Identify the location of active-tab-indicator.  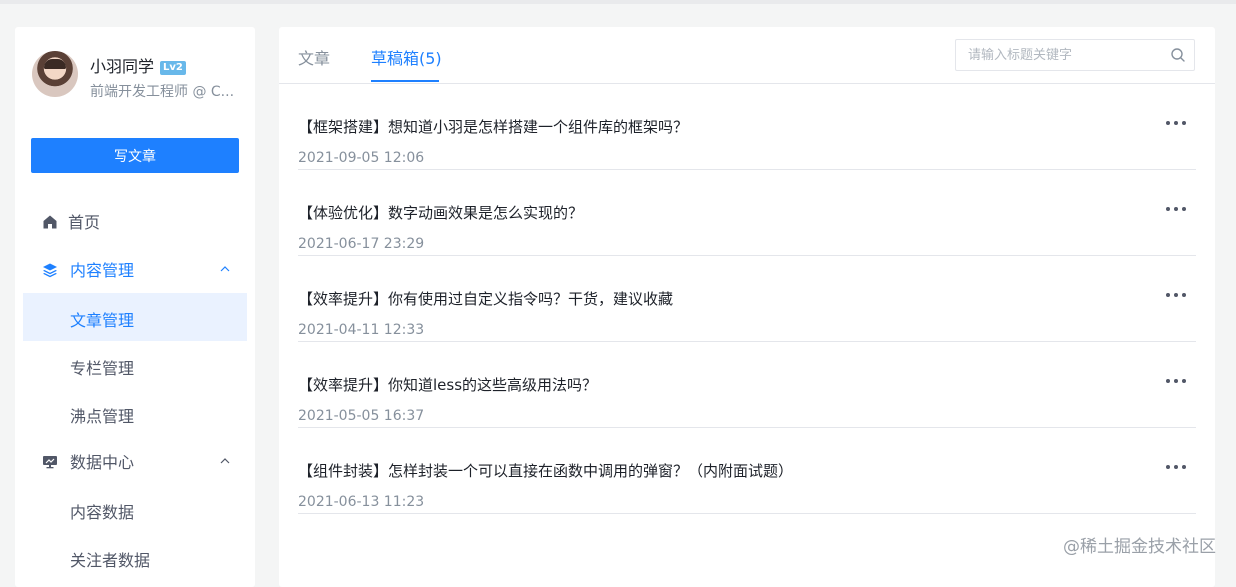
(405, 81).